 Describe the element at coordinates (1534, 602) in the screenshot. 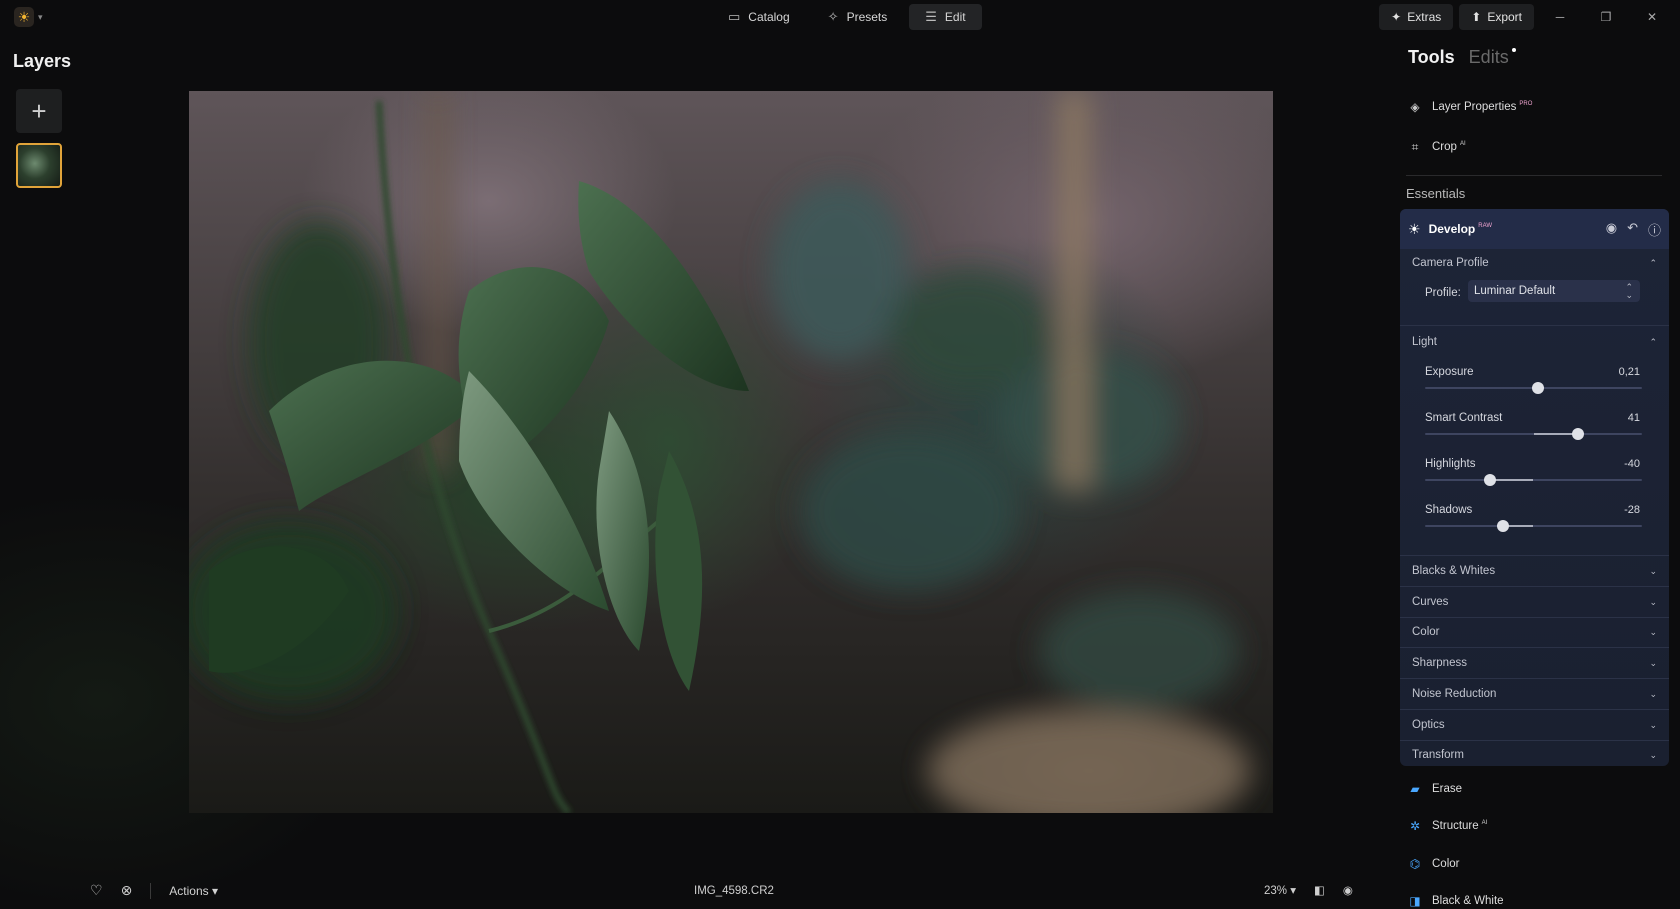

I see `section-curves: Curves ⌄` at that location.